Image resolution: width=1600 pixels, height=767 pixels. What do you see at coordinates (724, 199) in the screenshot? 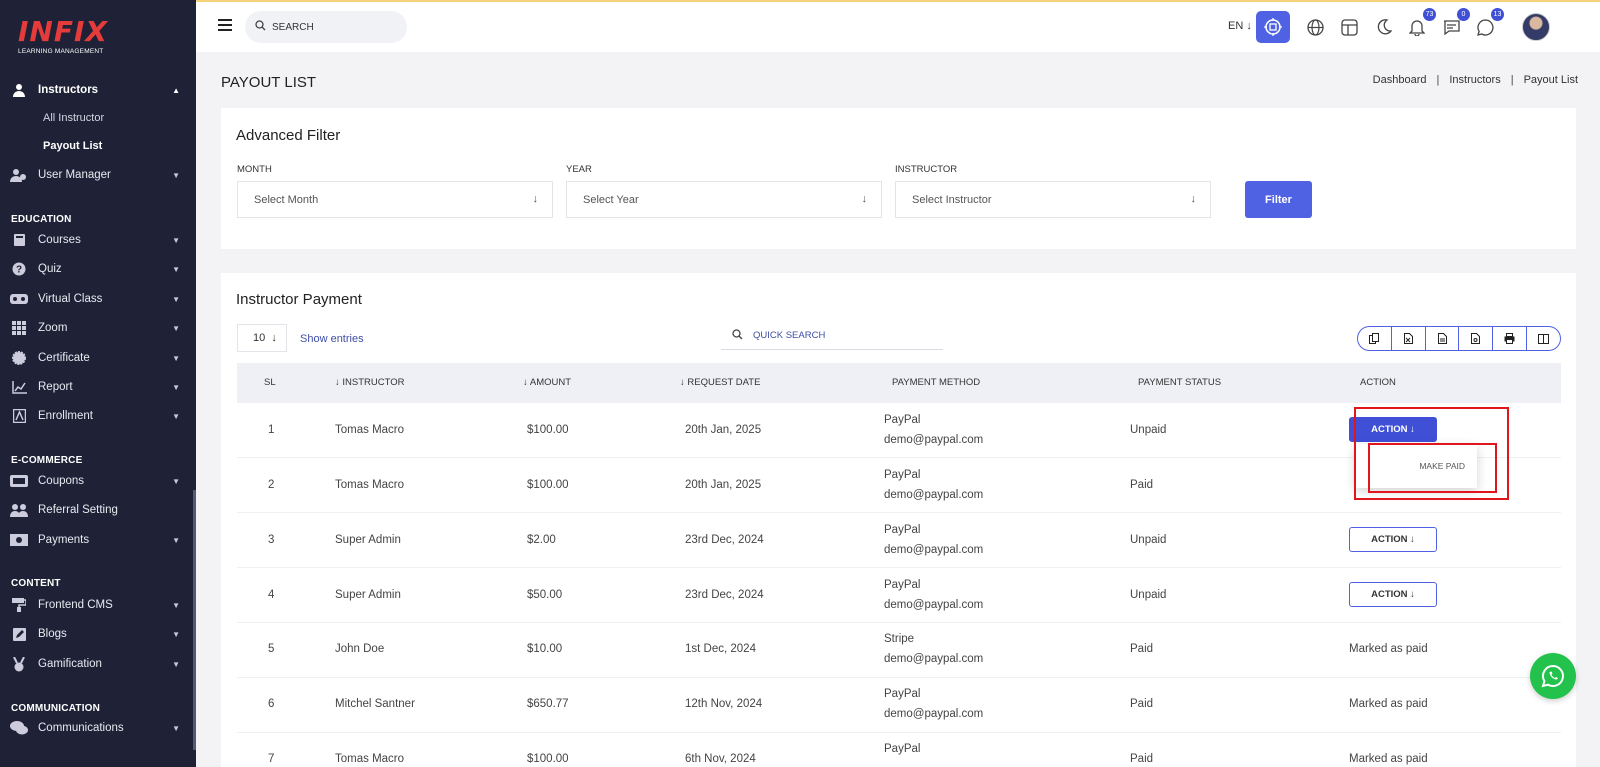
I see `year-select: Select Year ↓` at bounding box center [724, 199].